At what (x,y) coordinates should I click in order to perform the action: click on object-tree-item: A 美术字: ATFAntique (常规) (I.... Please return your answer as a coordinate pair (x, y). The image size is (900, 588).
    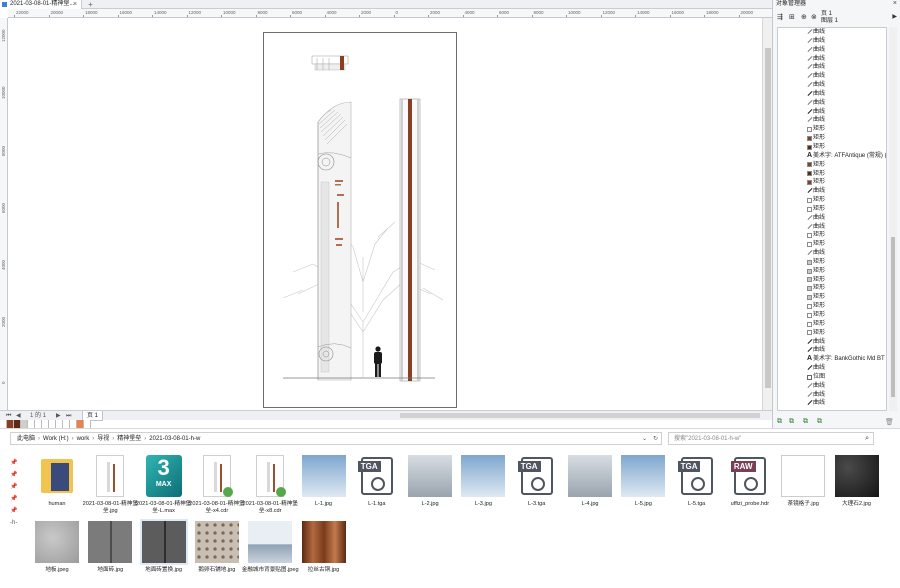
    Looking at the image, I should click on (832, 156).